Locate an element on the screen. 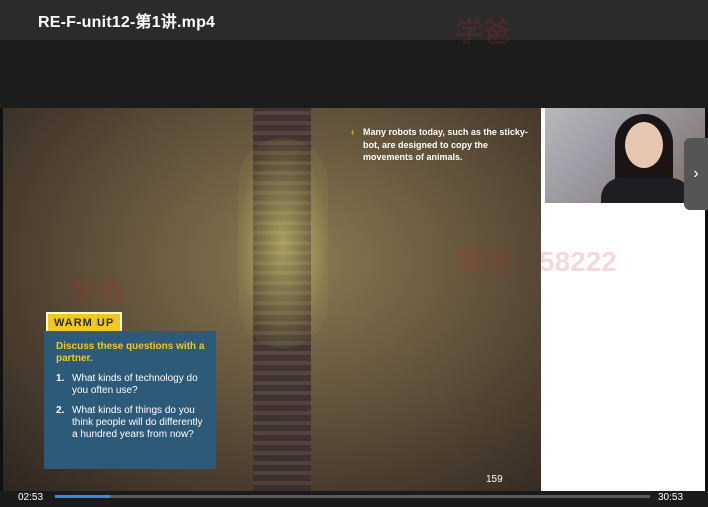  webcam-feed is located at coordinates (625, 155).